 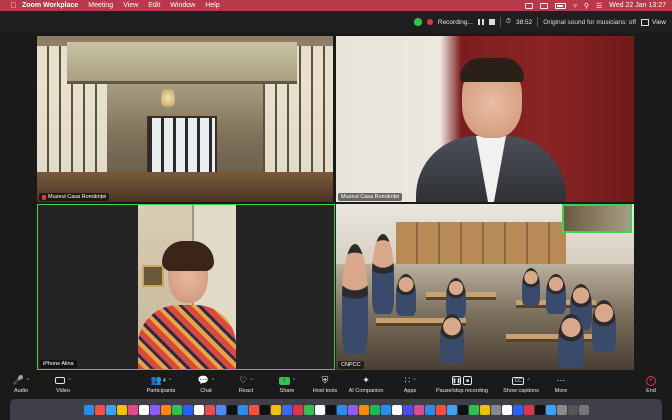 What do you see at coordinates (521, 384) in the screenshot?
I see `show-captions-button: CC ^ Show captions` at bounding box center [521, 384].